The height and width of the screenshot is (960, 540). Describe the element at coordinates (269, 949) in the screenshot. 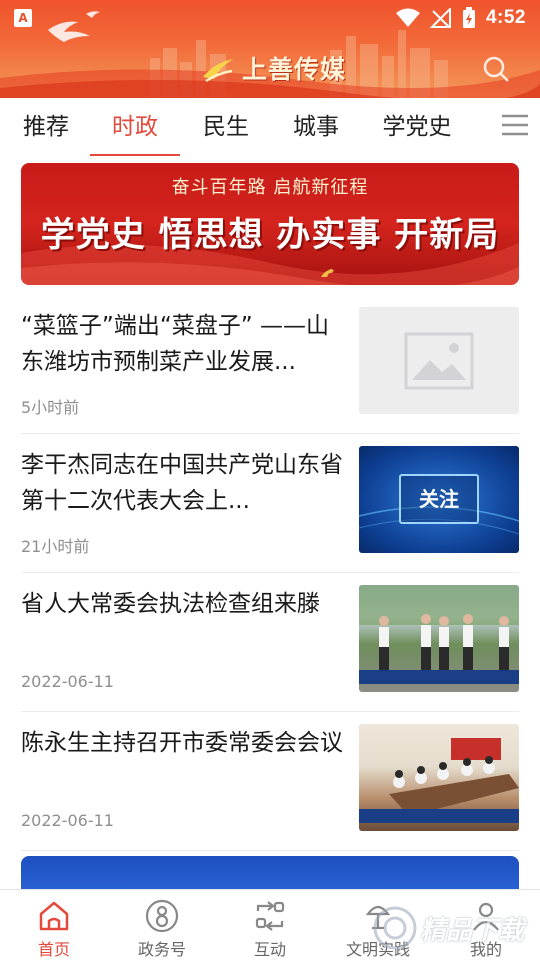

I see `nav-interaction-label: 互动` at that location.